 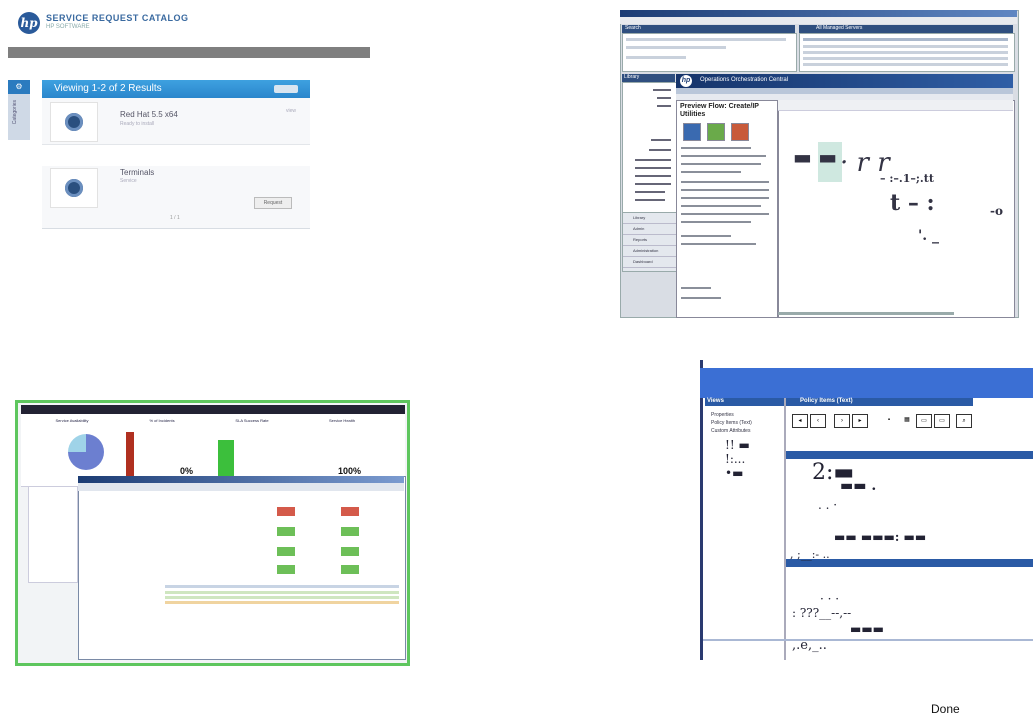 What do you see at coordinates (117, 18) in the screenshot?
I see `catalog-title: SERVICE REQUEST CATALOG` at bounding box center [117, 18].